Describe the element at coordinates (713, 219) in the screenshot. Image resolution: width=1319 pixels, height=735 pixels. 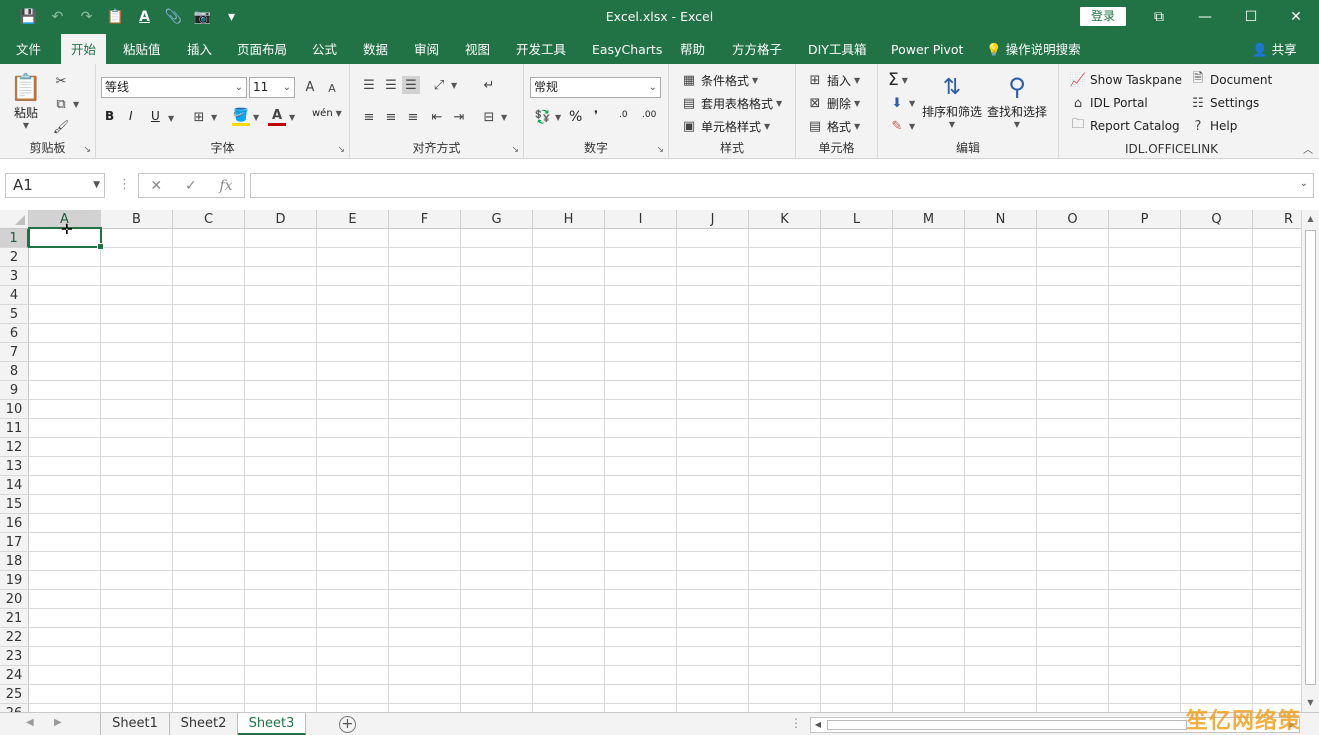
I see `column-header-j: J` at that location.